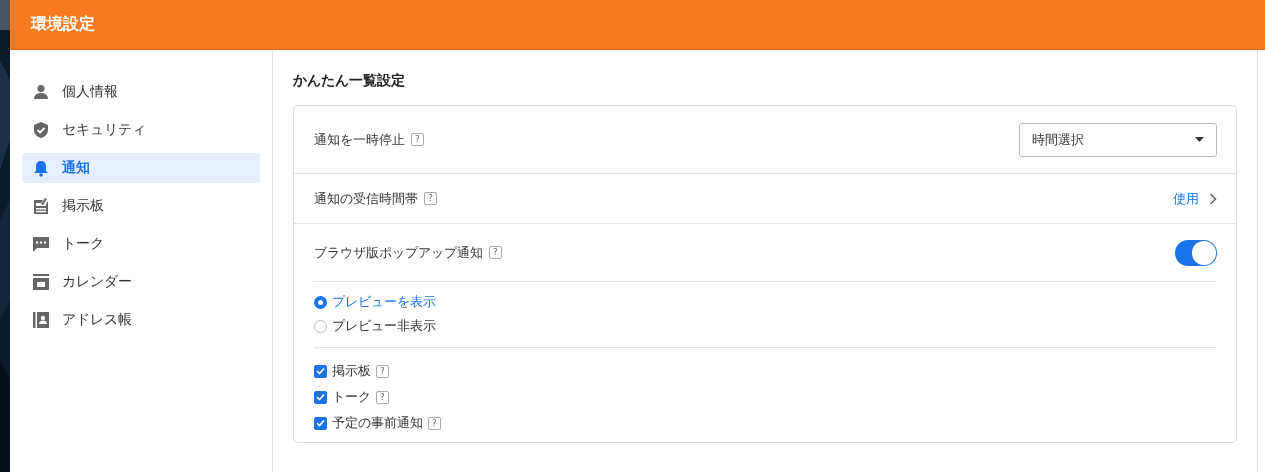 This screenshot has width=1265, height=472. I want to click on use-link: 使用, so click(1186, 198).